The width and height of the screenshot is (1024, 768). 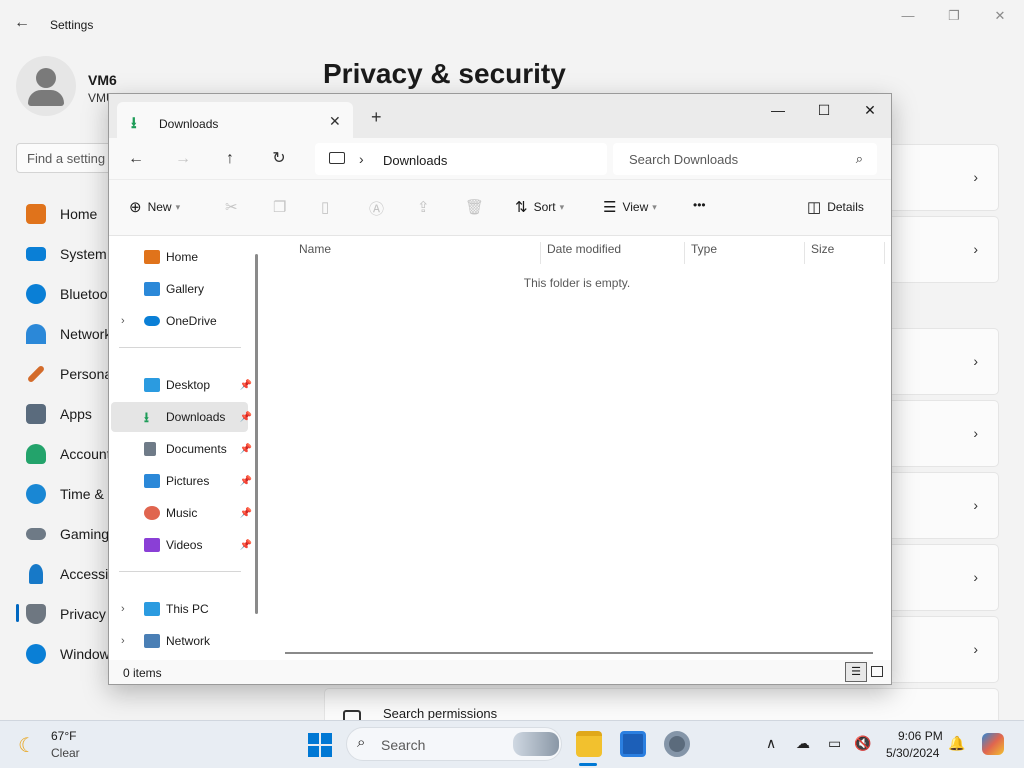 What do you see at coordinates (72, 25) in the screenshot?
I see `settings-title: Settings` at bounding box center [72, 25].